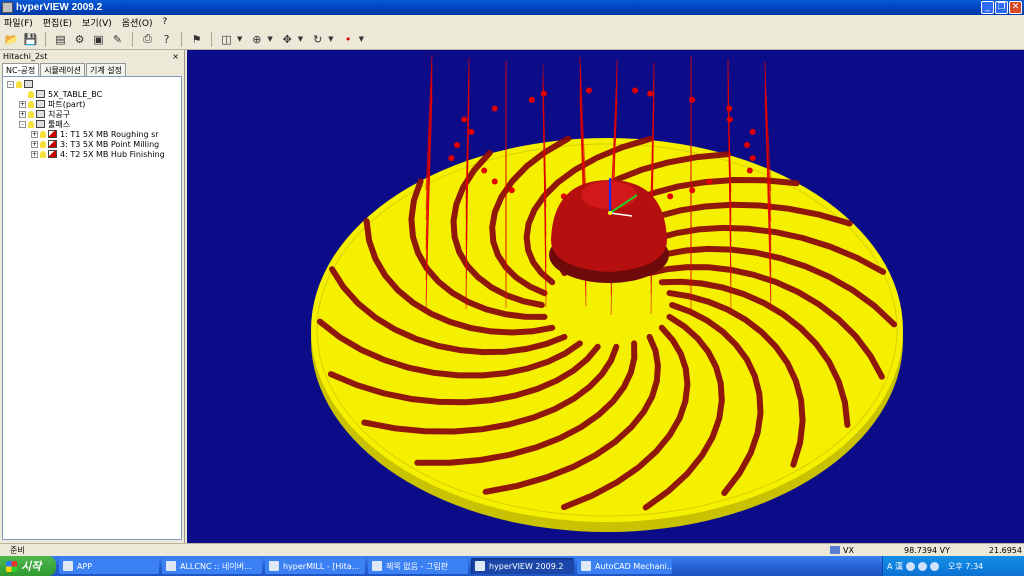  Describe the element at coordinates (256, 39) in the screenshot. I see `zoom-icon: ⊕` at that location.